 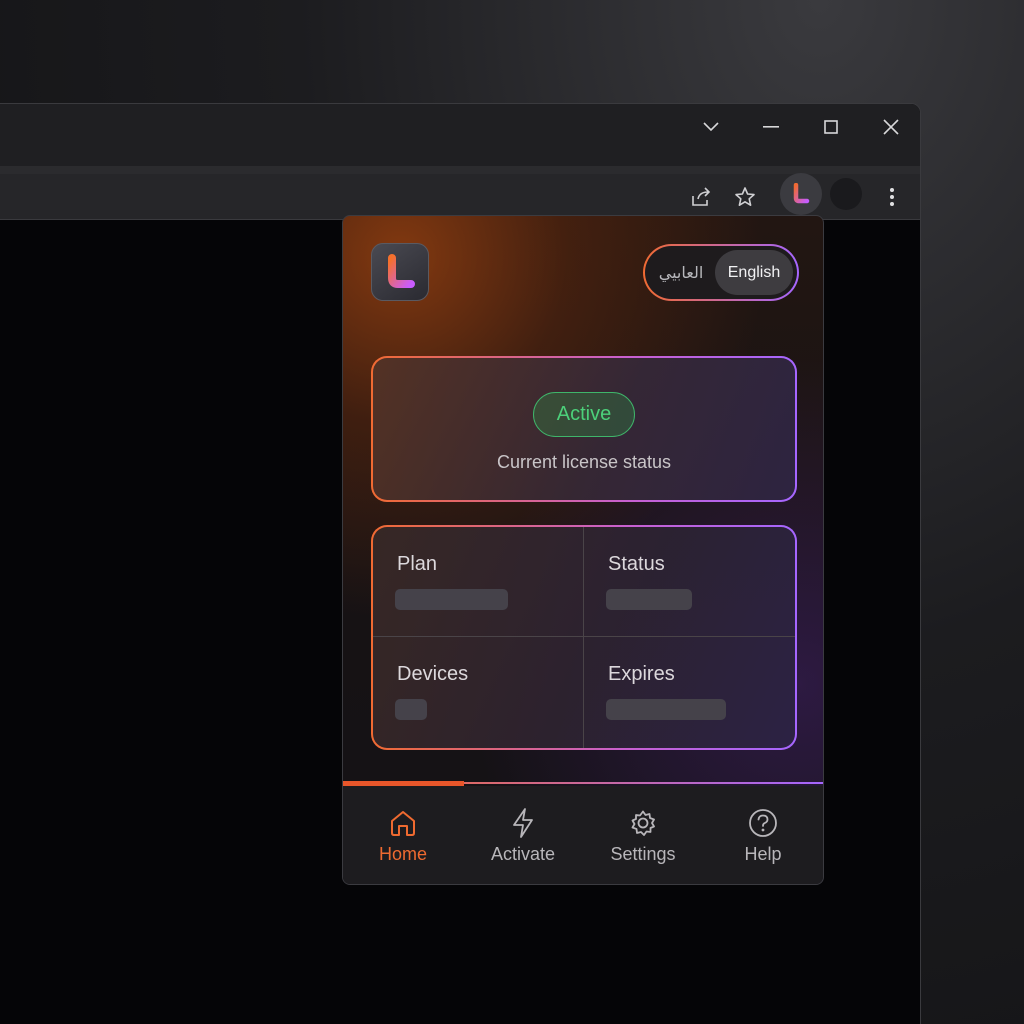 I want to click on nav-item-home: Home, so click(x=403, y=835).